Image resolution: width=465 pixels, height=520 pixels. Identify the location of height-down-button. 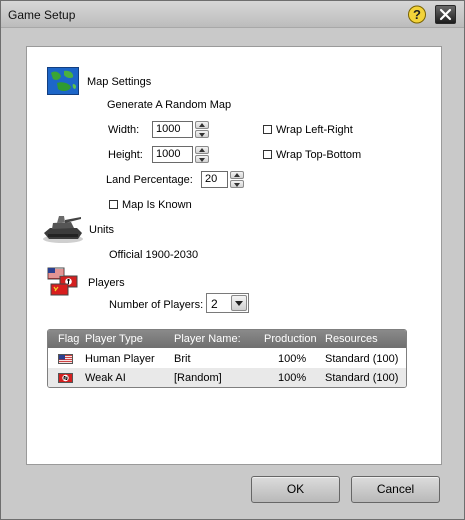
(202, 159).